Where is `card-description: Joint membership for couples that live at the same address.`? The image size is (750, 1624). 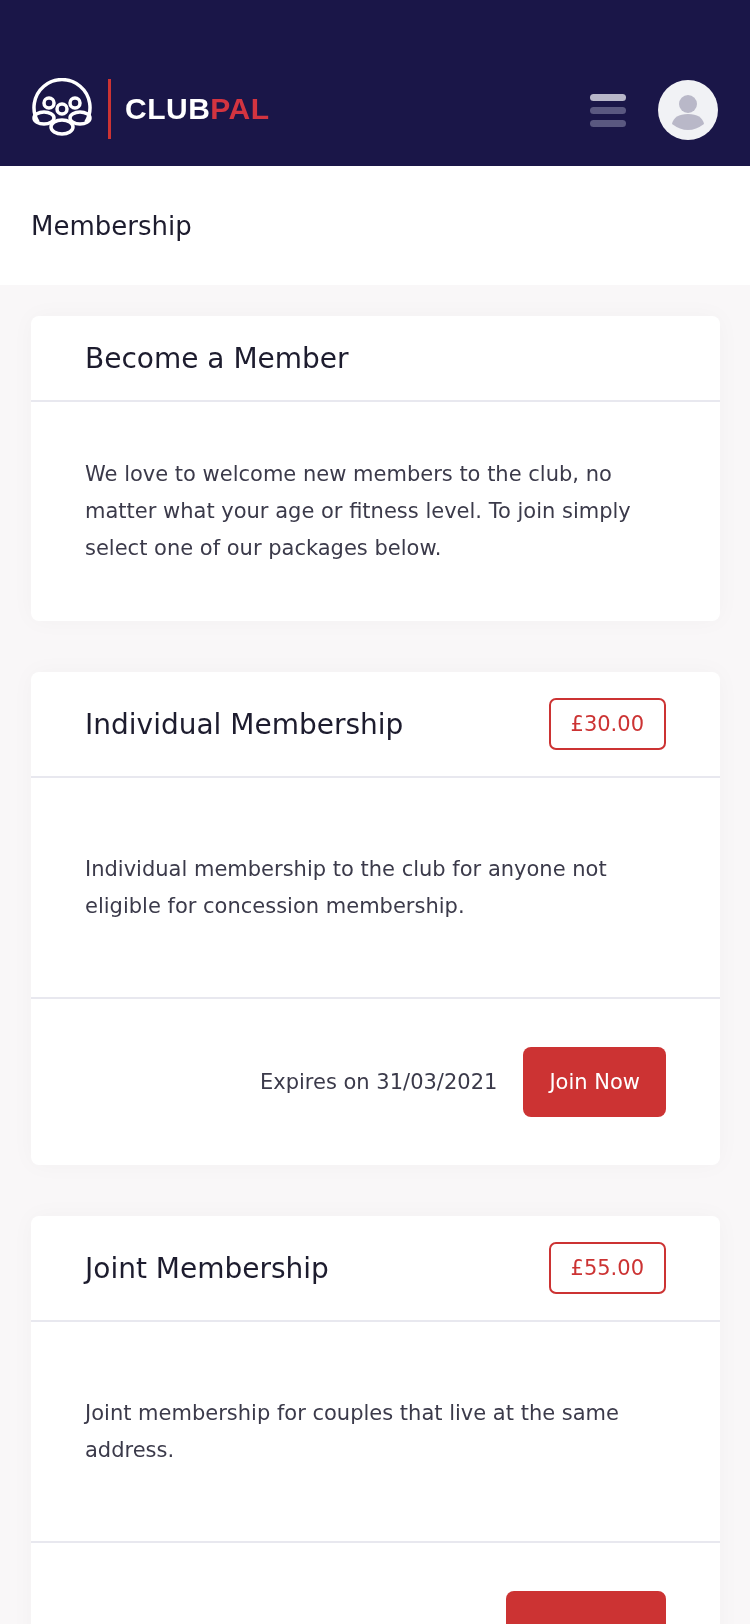
card-description: Joint membership for couples that live at the same address. is located at coordinates (352, 1431).